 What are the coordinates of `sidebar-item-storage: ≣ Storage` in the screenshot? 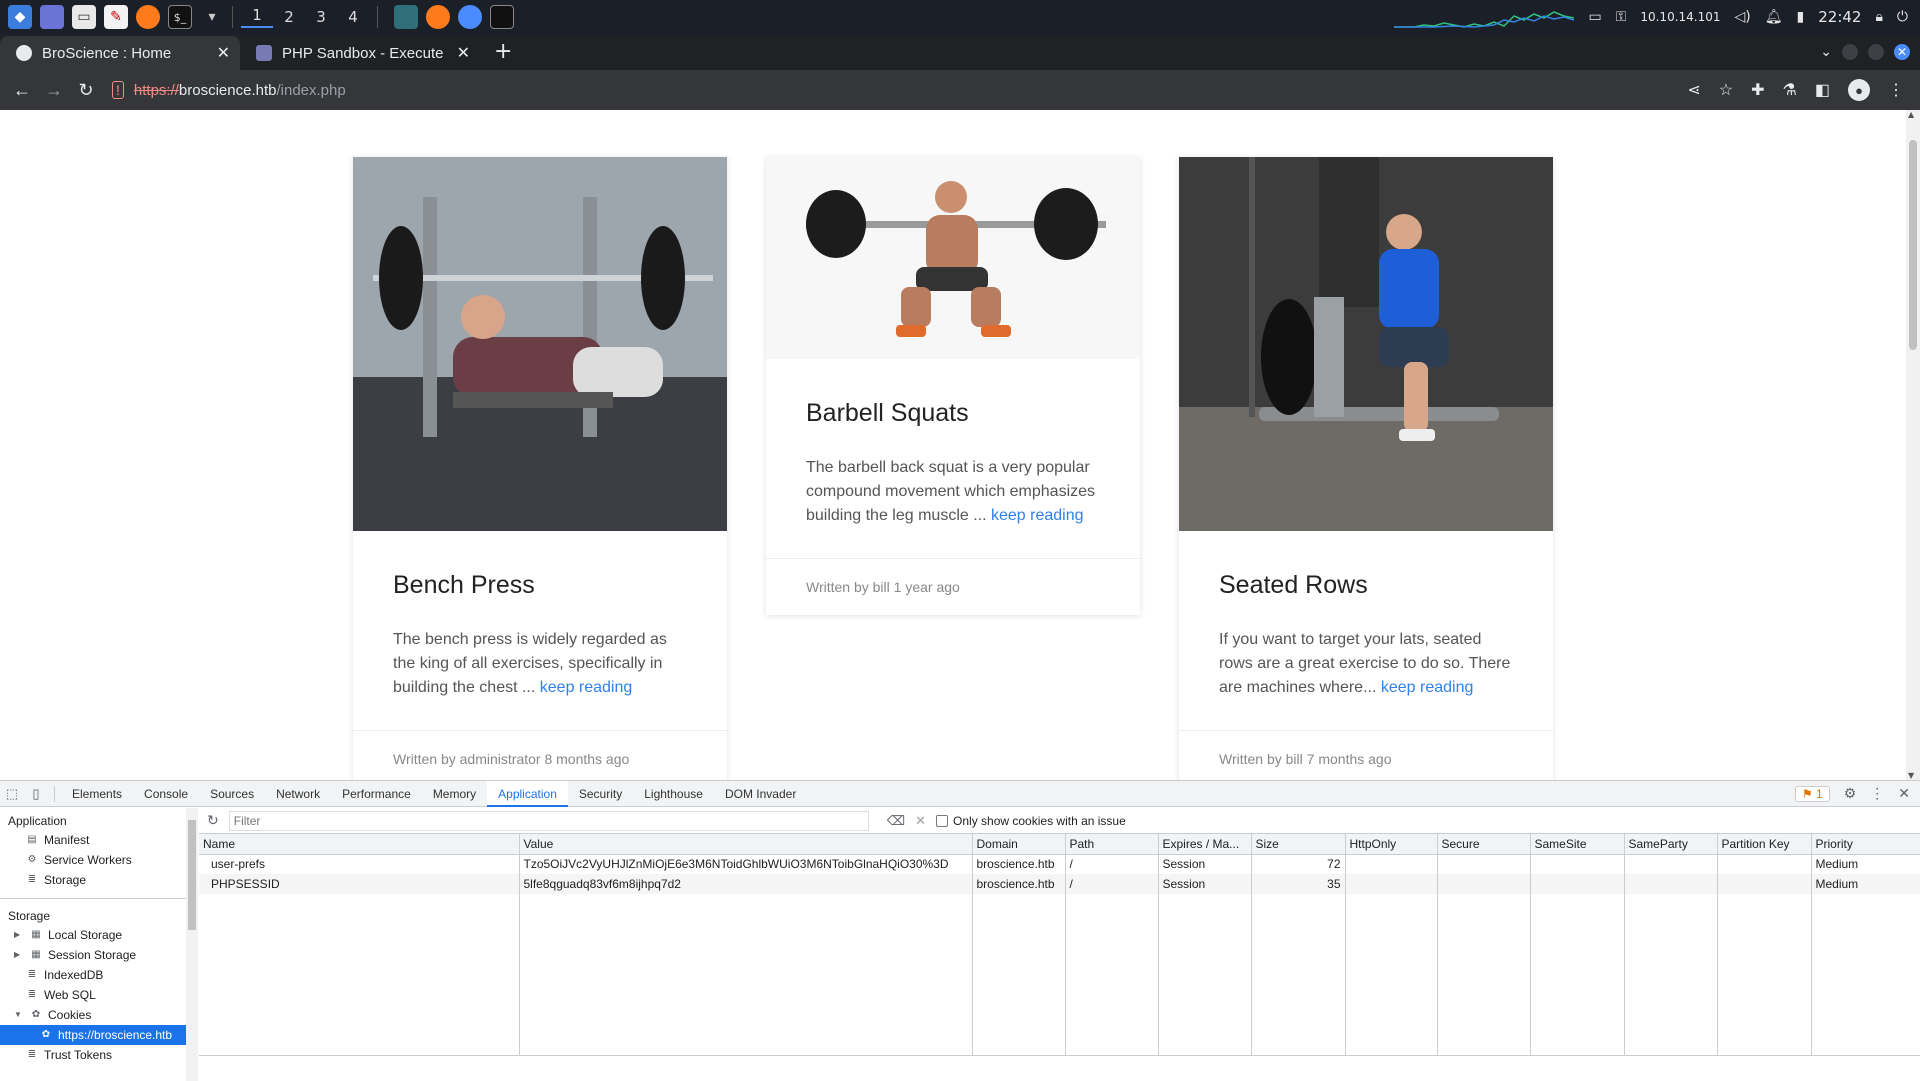 It's located at (98, 880).